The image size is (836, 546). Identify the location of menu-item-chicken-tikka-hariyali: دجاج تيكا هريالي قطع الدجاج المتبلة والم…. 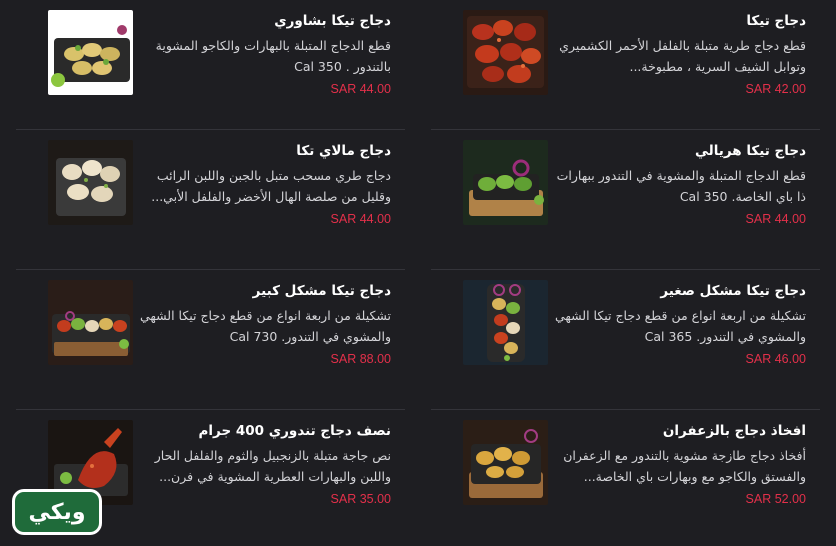
(625, 200).